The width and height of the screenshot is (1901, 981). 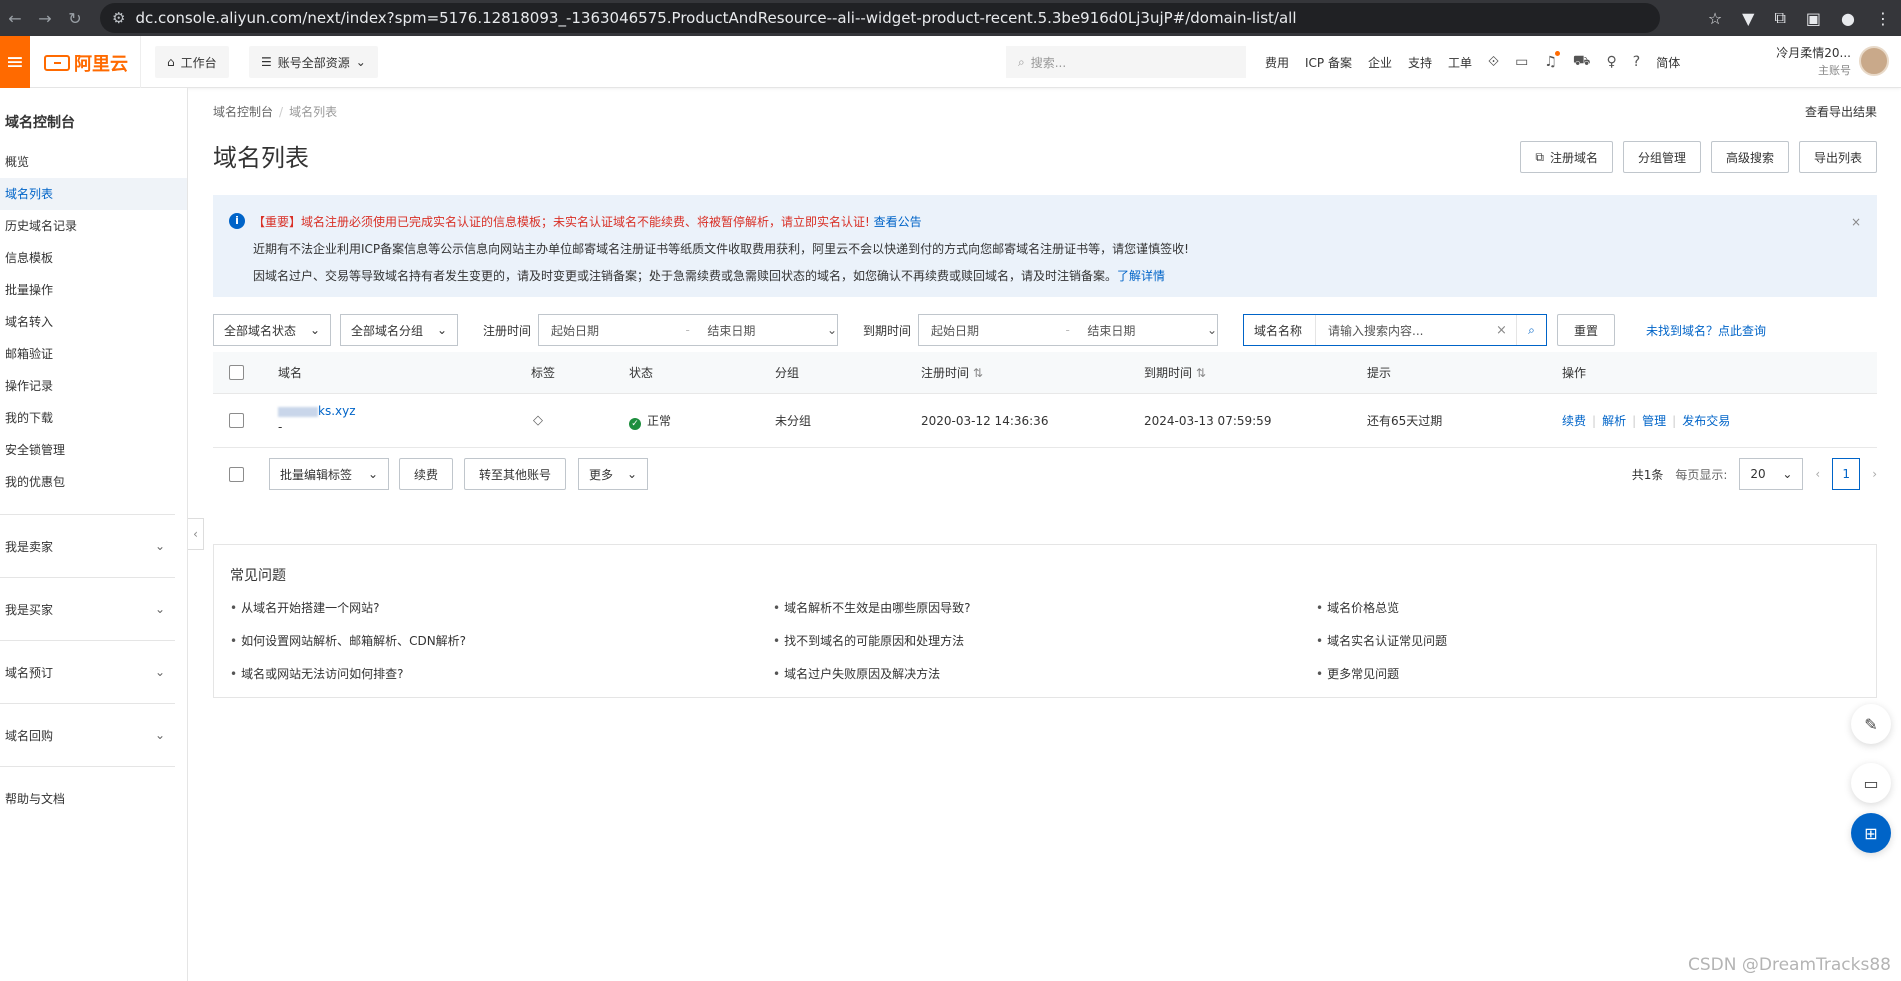 What do you see at coordinates (952, 372) in the screenshot?
I see `col-reg-time: 注册时间 ⇅` at bounding box center [952, 372].